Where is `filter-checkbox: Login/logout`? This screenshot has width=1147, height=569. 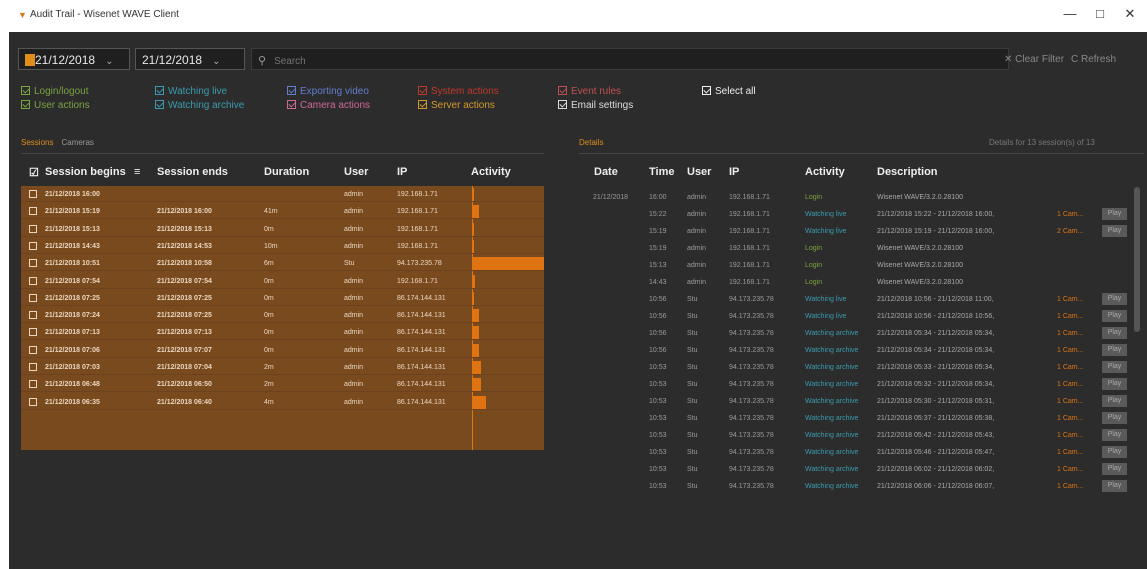
filter-checkbox: Login/logout is located at coordinates (55, 91).